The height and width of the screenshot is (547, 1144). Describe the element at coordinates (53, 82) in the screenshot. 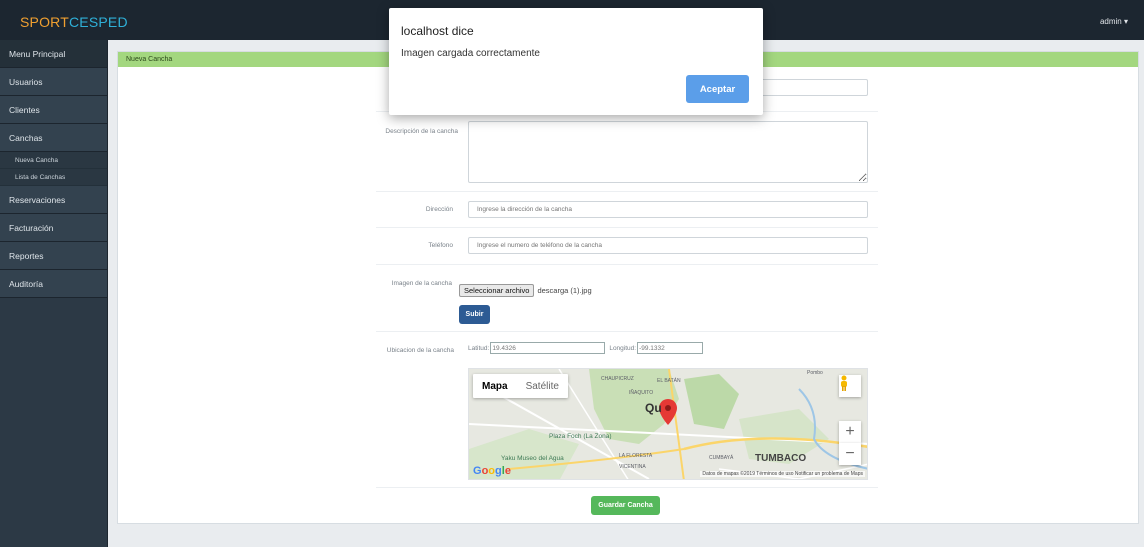

I see `sidebar-item-usuarios: Usuarios` at that location.